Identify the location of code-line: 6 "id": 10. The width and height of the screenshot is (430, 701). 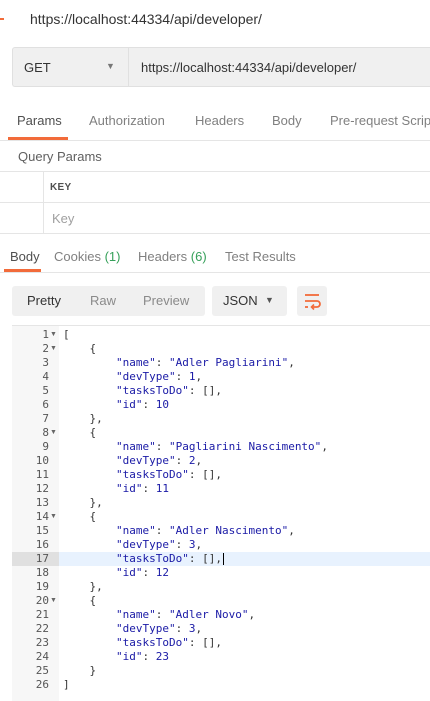
(221, 405).